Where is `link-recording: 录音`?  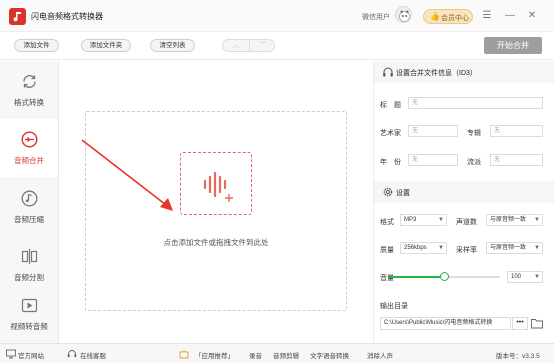 link-recording: 录音 is located at coordinates (255, 355).